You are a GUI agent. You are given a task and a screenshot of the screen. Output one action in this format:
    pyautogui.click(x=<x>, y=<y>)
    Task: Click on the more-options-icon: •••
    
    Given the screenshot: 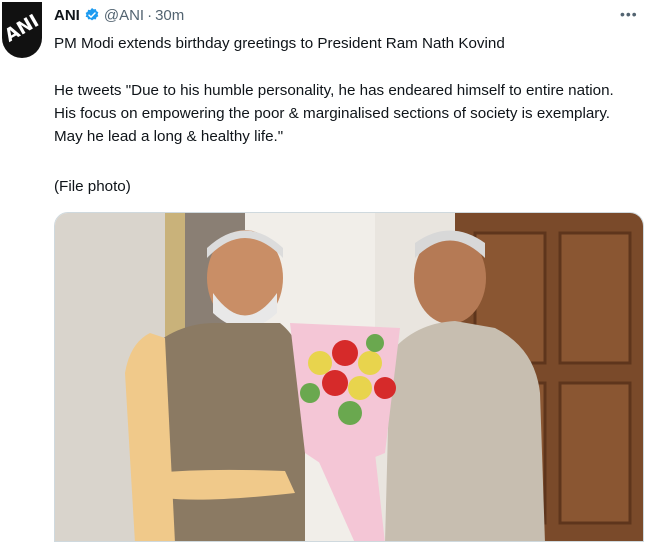 What is the action you would take?
    pyautogui.click(x=629, y=14)
    